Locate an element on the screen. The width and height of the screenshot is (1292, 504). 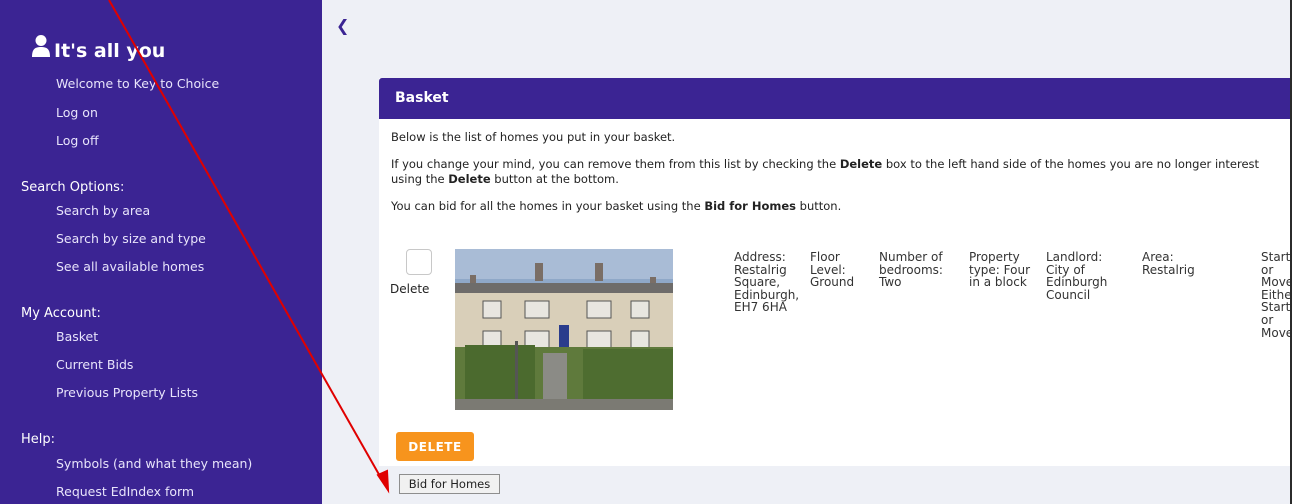
property-type: Property type: Four in a block is located at coordinates (1000, 270).